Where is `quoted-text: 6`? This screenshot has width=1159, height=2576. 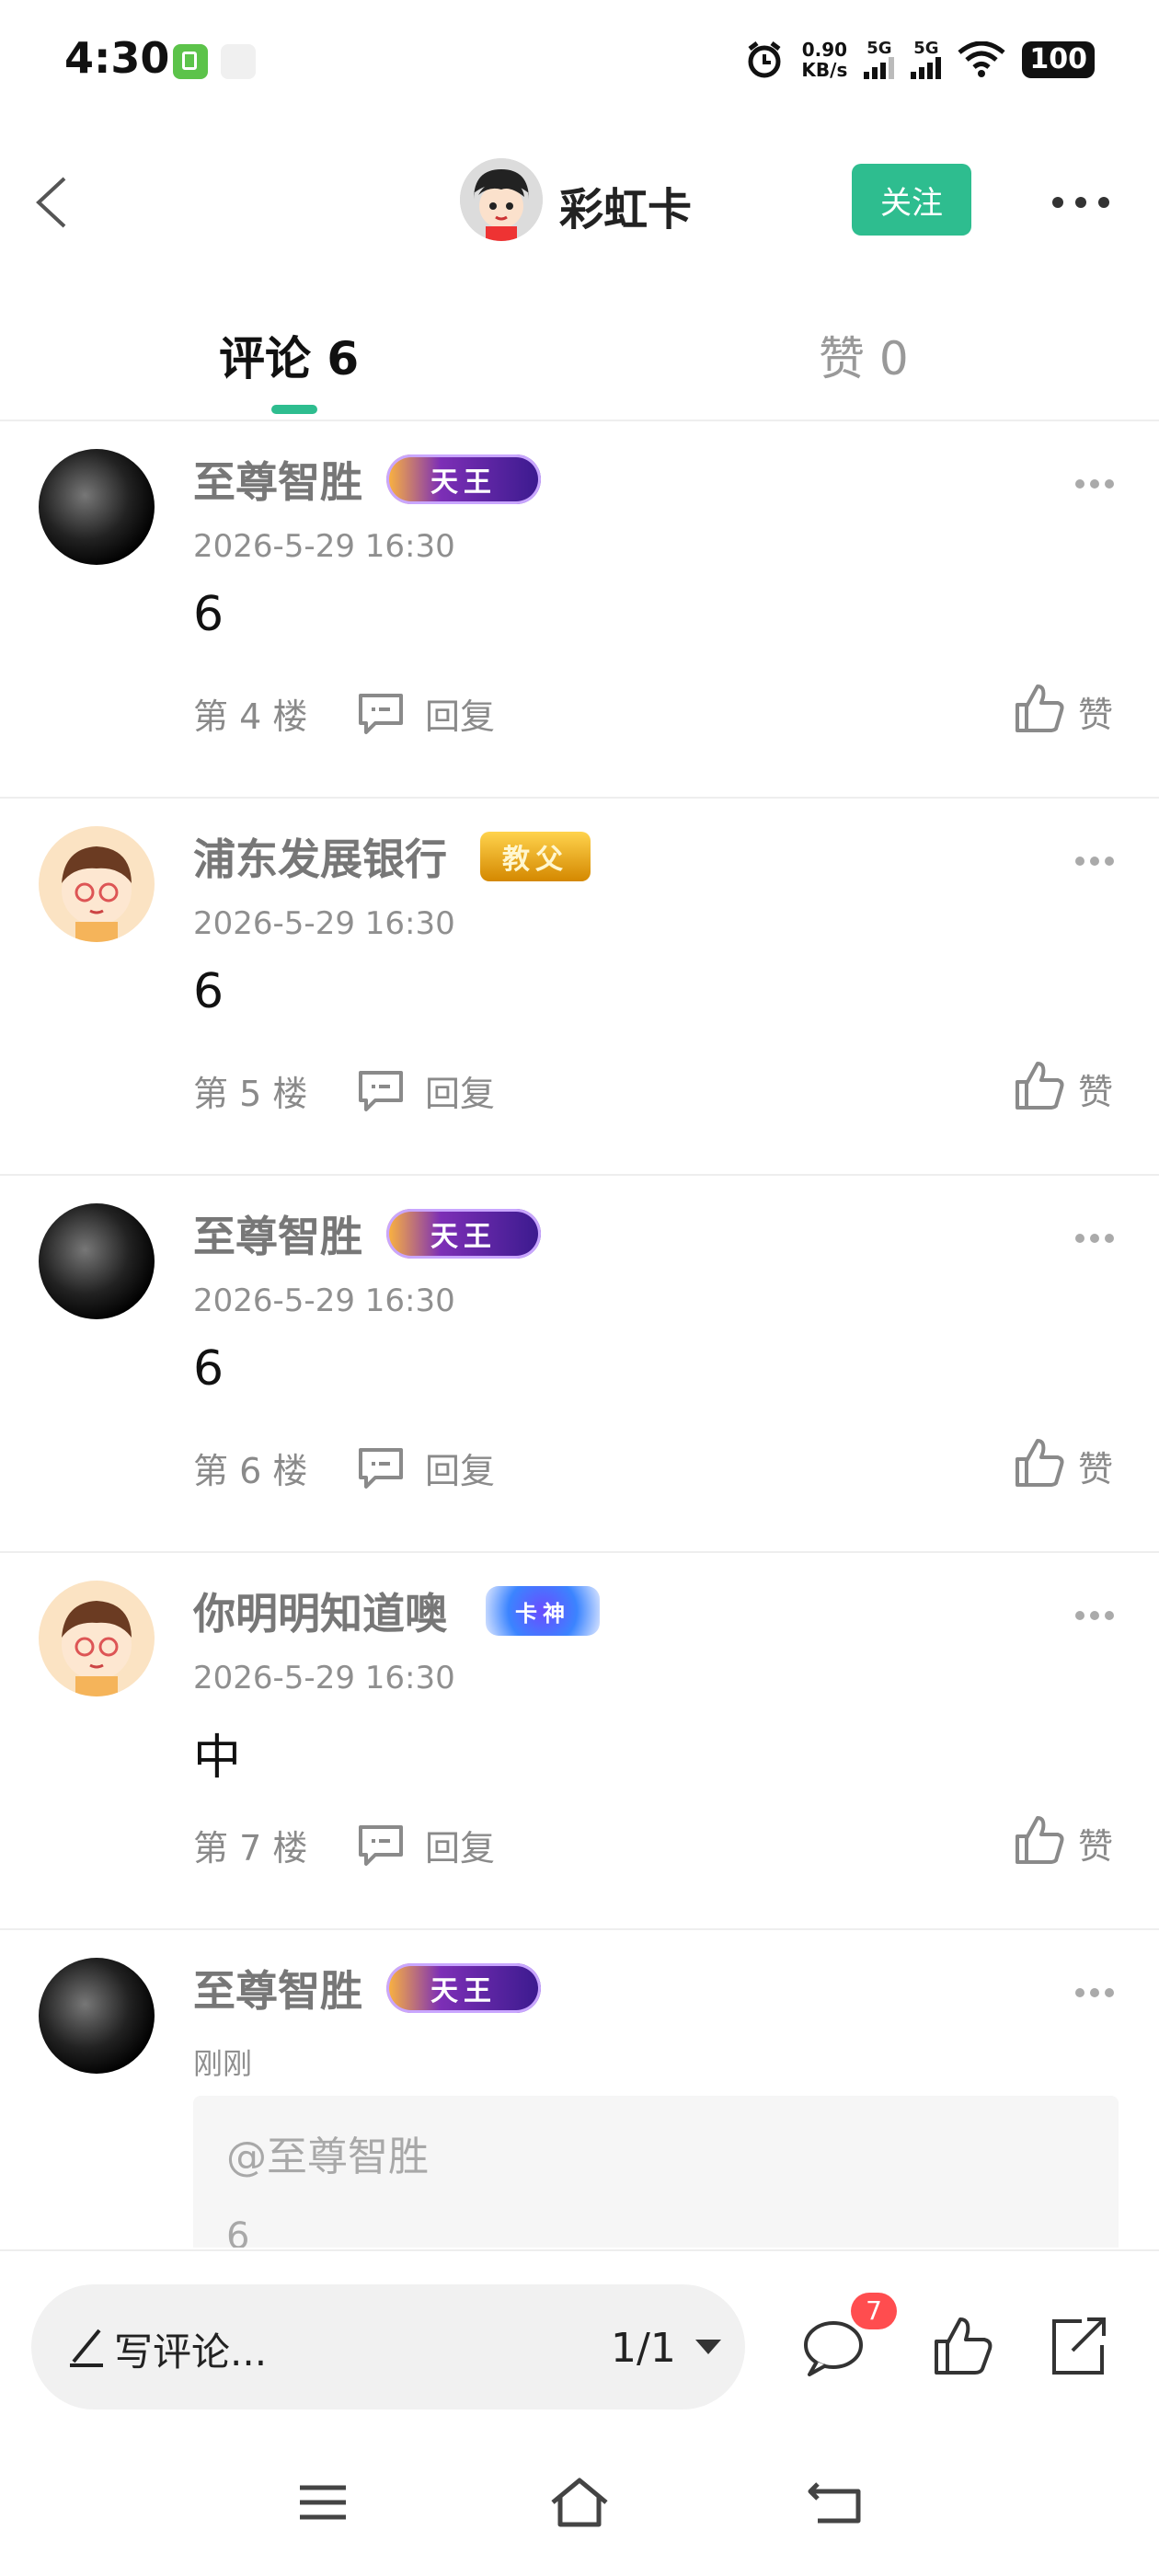 quoted-text: 6 is located at coordinates (238, 2231).